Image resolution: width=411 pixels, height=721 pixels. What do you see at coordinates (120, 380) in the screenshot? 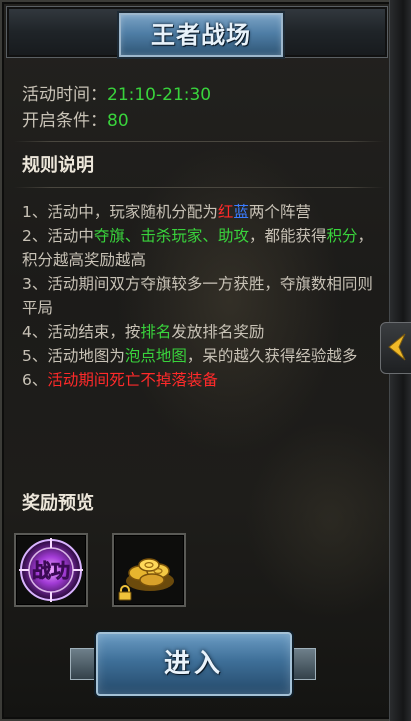
I see `rule-6: 6、活动期间死亡不掉落装备` at bounding box center [120, 380].